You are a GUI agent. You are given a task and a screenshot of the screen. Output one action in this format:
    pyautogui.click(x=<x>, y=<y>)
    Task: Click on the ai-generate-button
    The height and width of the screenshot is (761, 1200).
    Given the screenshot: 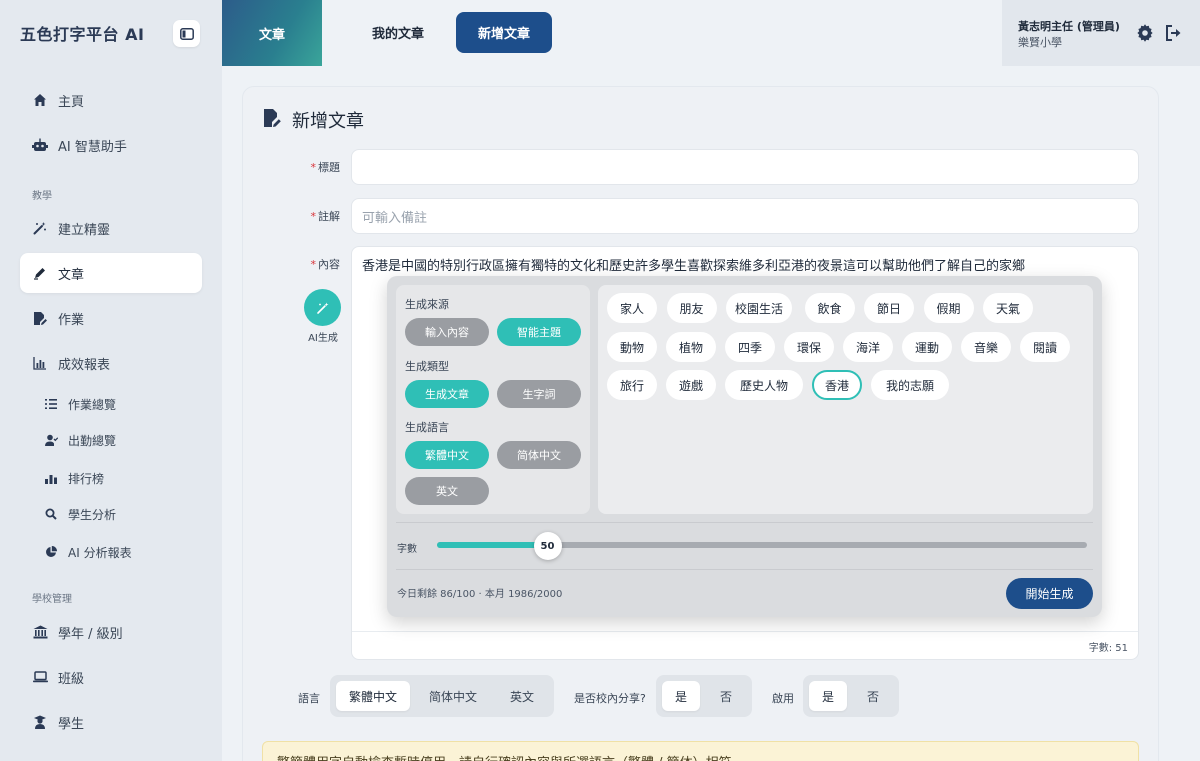 What is the action you would take?
    pyautogui.click(x=322, y=307)
    